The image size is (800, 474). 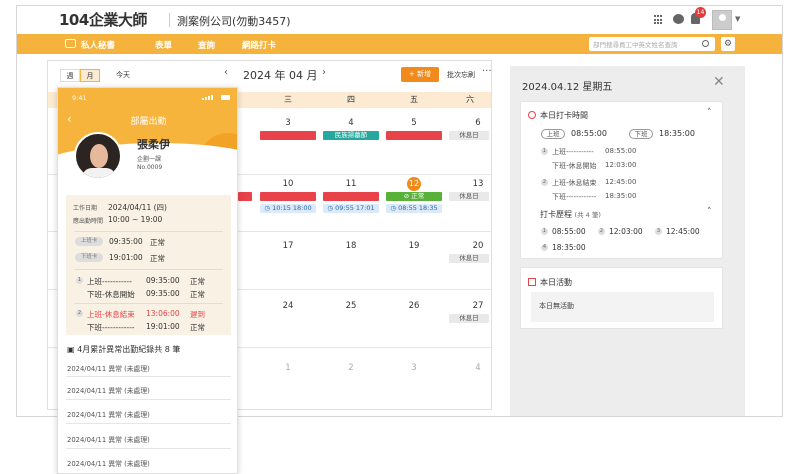 What do you see at coordinates (89, 257) in the screenshot?
I see `off-card-pill: 下班卡` at bounding box center [89, 257].